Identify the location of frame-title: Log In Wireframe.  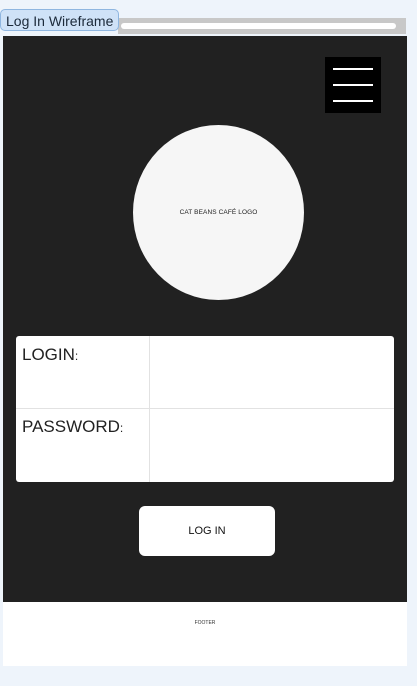
(60, 21).